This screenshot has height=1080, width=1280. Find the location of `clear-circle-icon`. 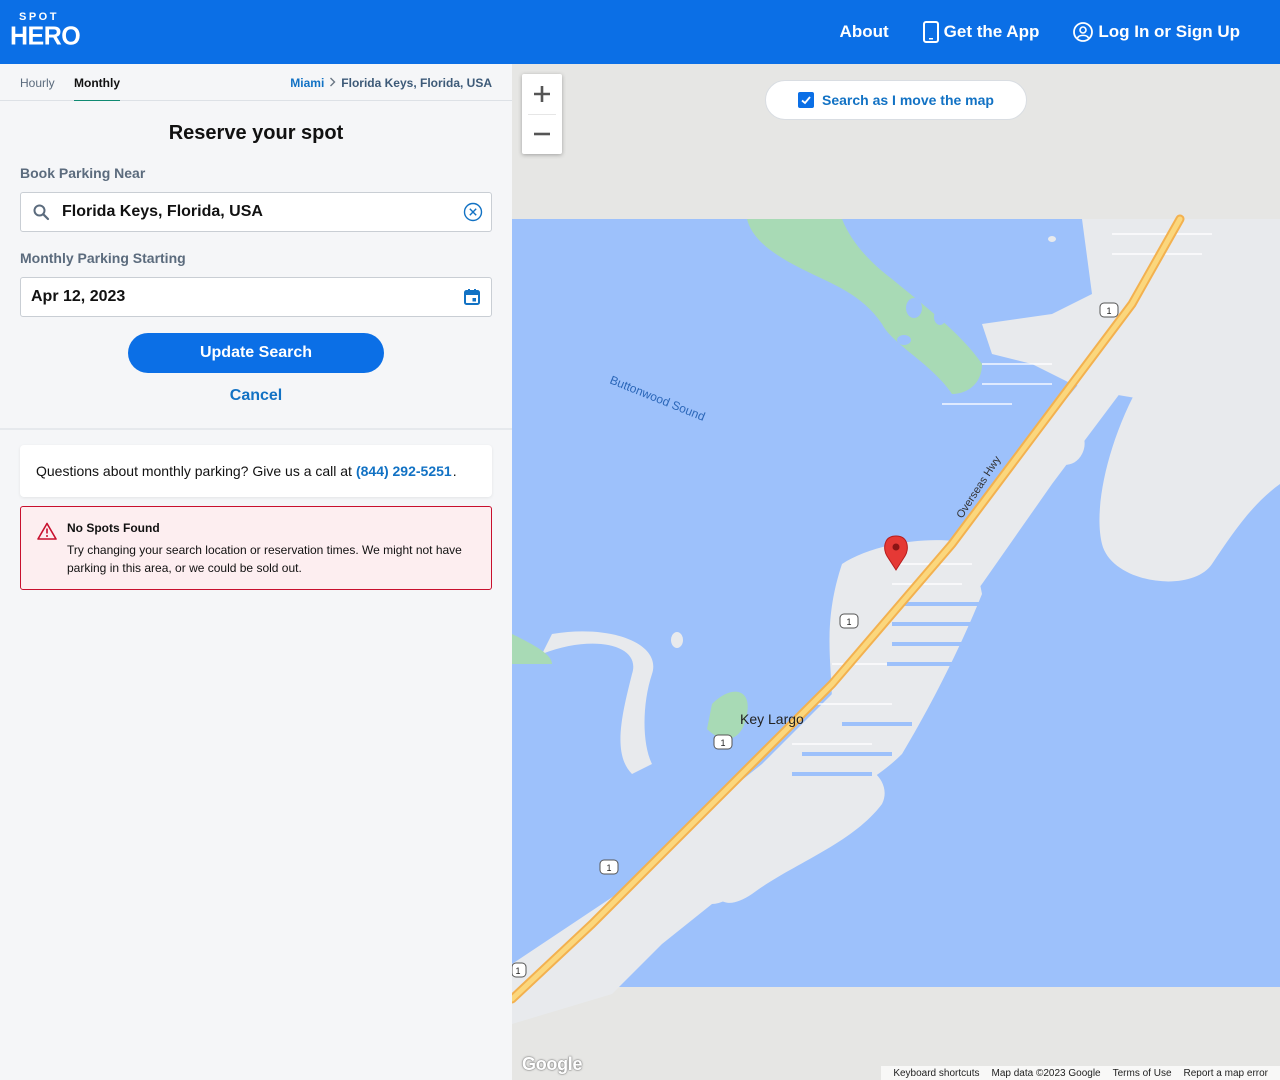

clear-circle-icon is located at coordinates (473, 212).